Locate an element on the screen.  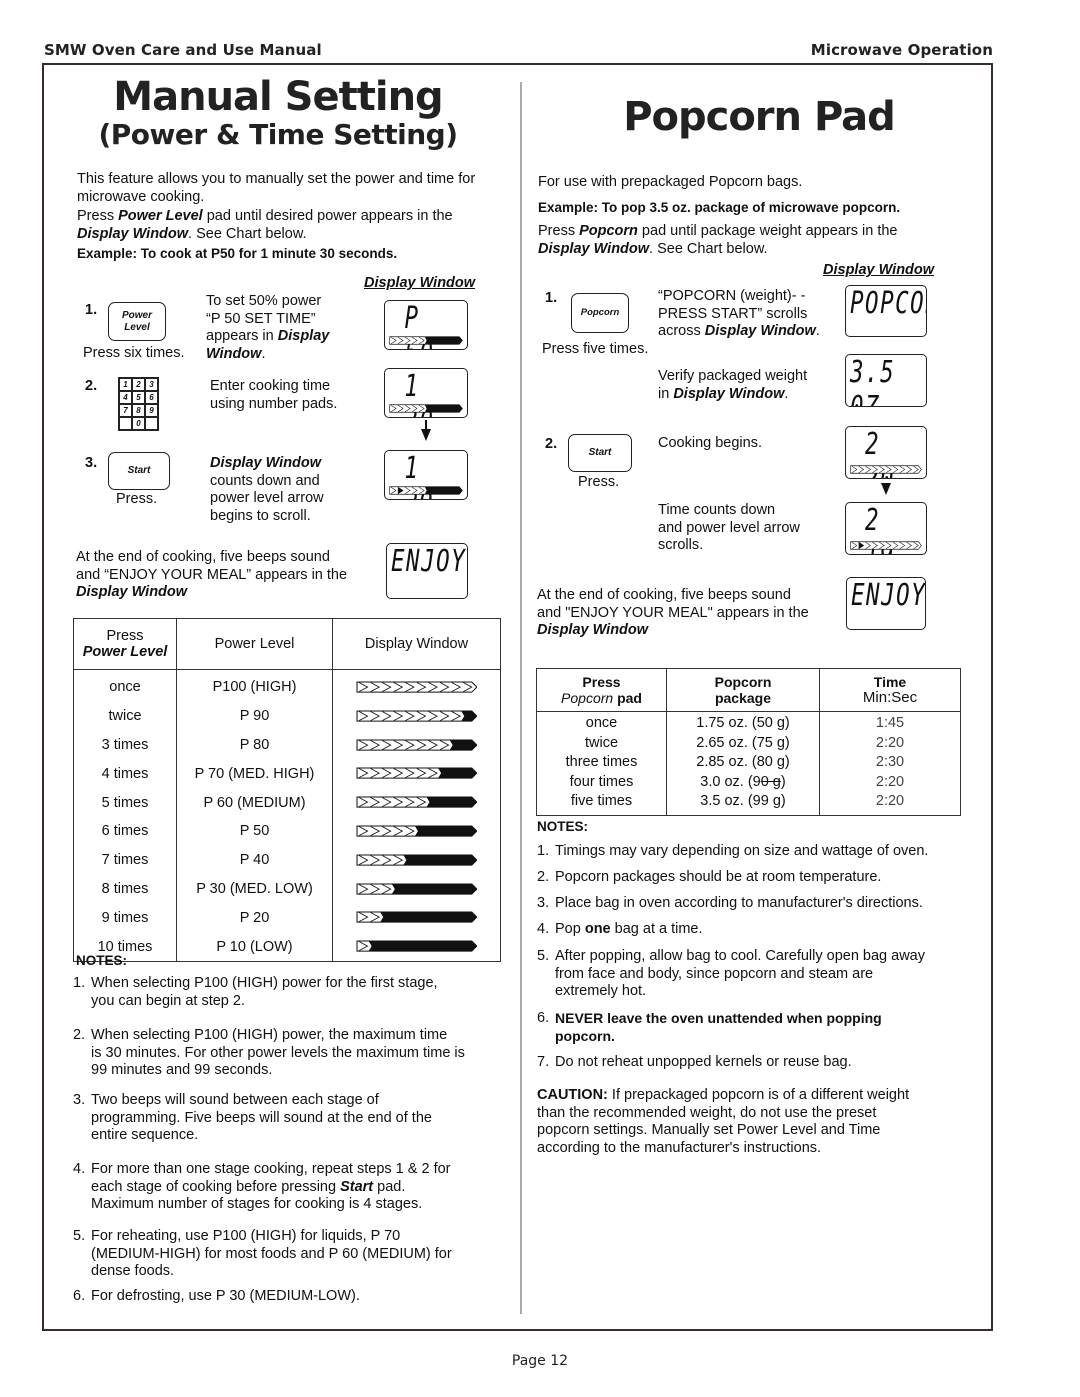
power-level-value: P100 (HIGH) is located at coordinates (254, 685).